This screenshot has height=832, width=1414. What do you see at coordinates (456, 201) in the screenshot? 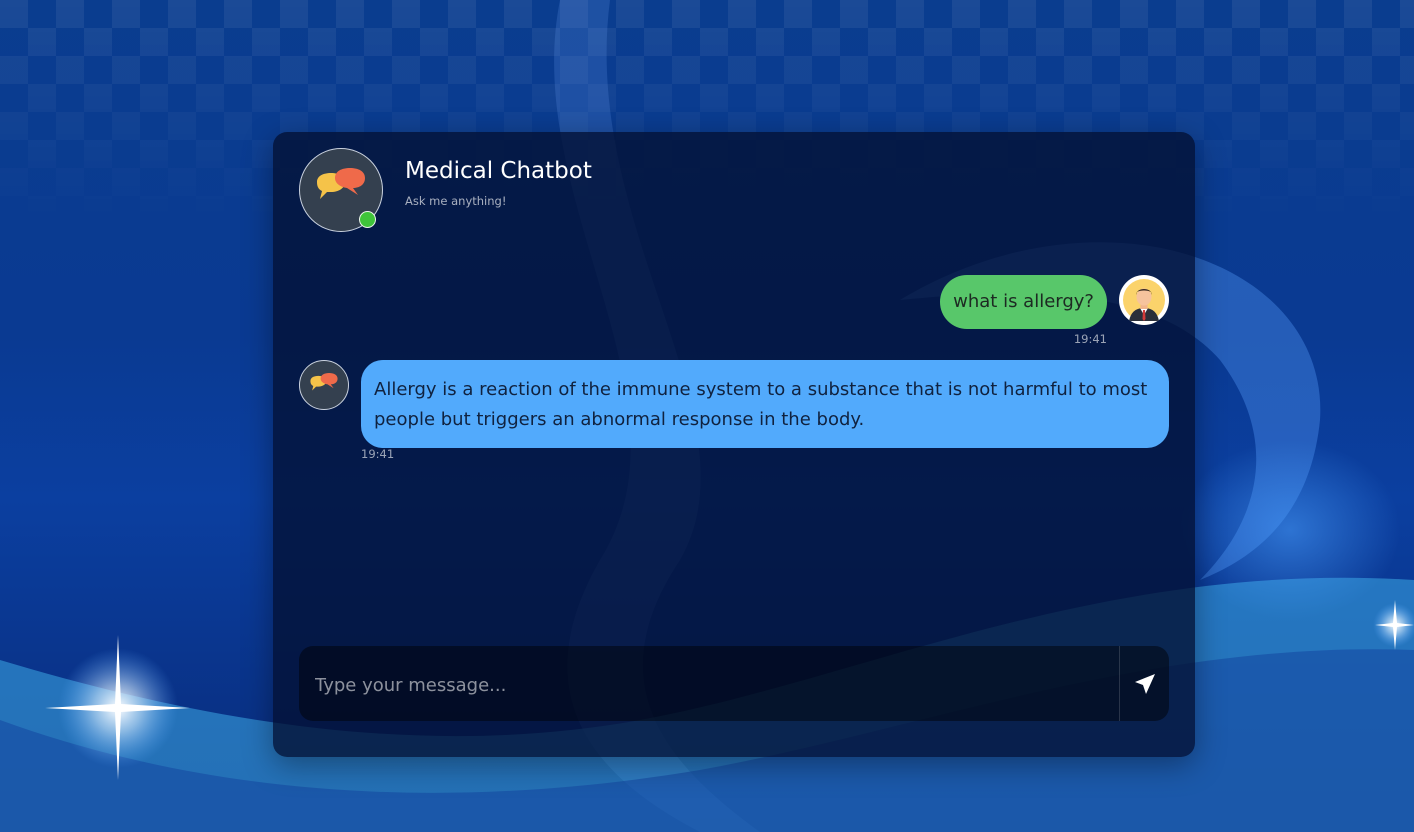
I see `bot-tagline: Ask me anything!` at bounding box center [456, 201].